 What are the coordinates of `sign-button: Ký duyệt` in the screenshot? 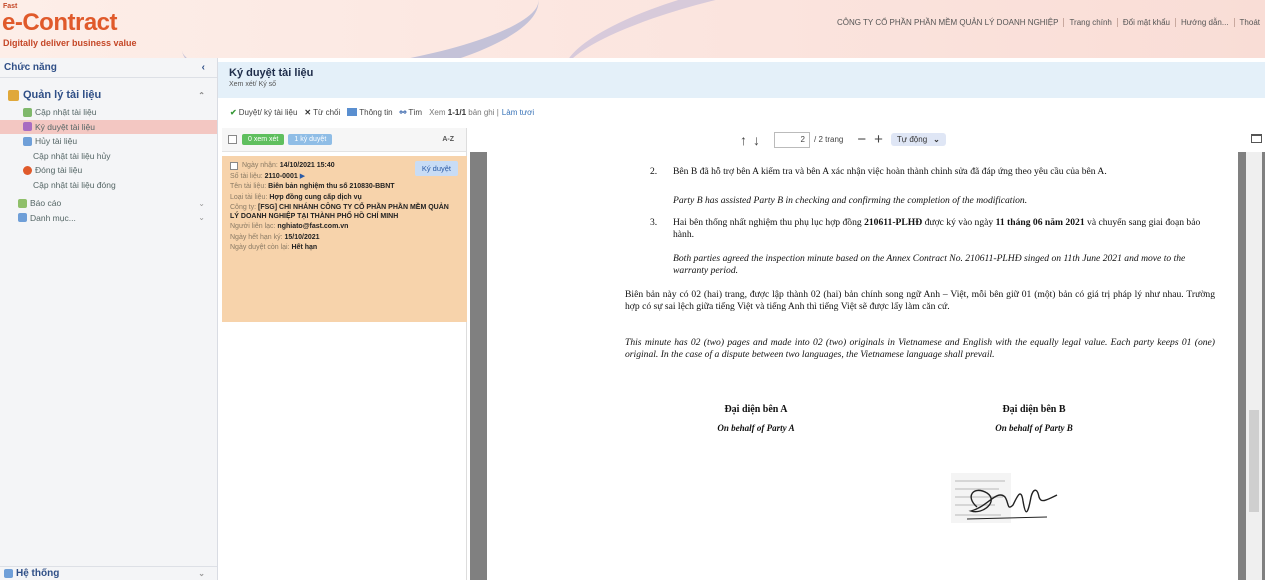 It's located at (436, 168).